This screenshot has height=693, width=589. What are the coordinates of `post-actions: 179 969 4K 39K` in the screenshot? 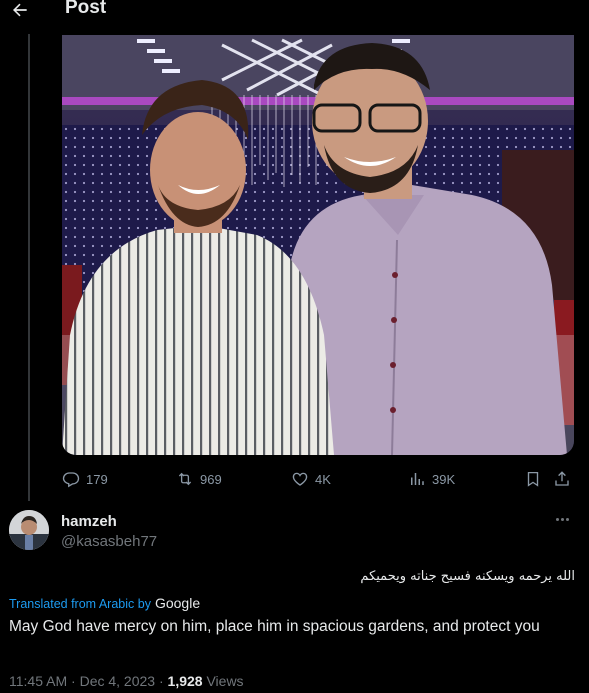 It's located at (318, 480).